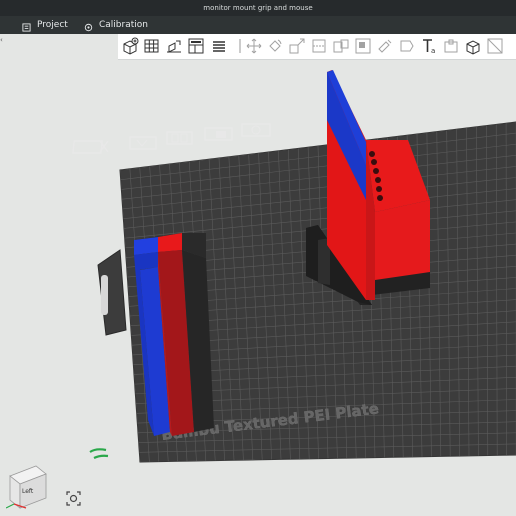 The width and height of the screenshot is (516, 516). I want to click on plate-settings-icon, so click(256, 130).